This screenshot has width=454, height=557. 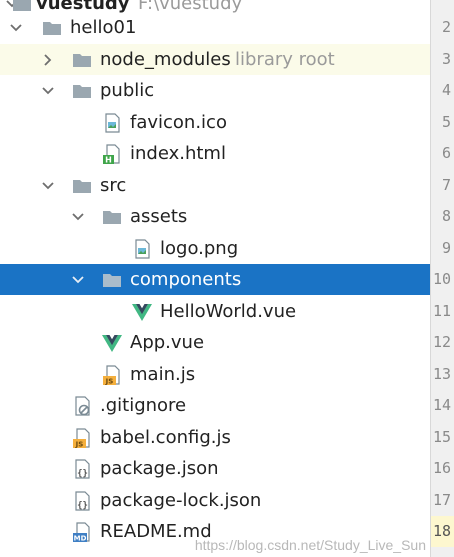 What do you see at coordinates (441, 468) in the screenshot?
I see `line-number: 16` at bounding box center [441, 468].